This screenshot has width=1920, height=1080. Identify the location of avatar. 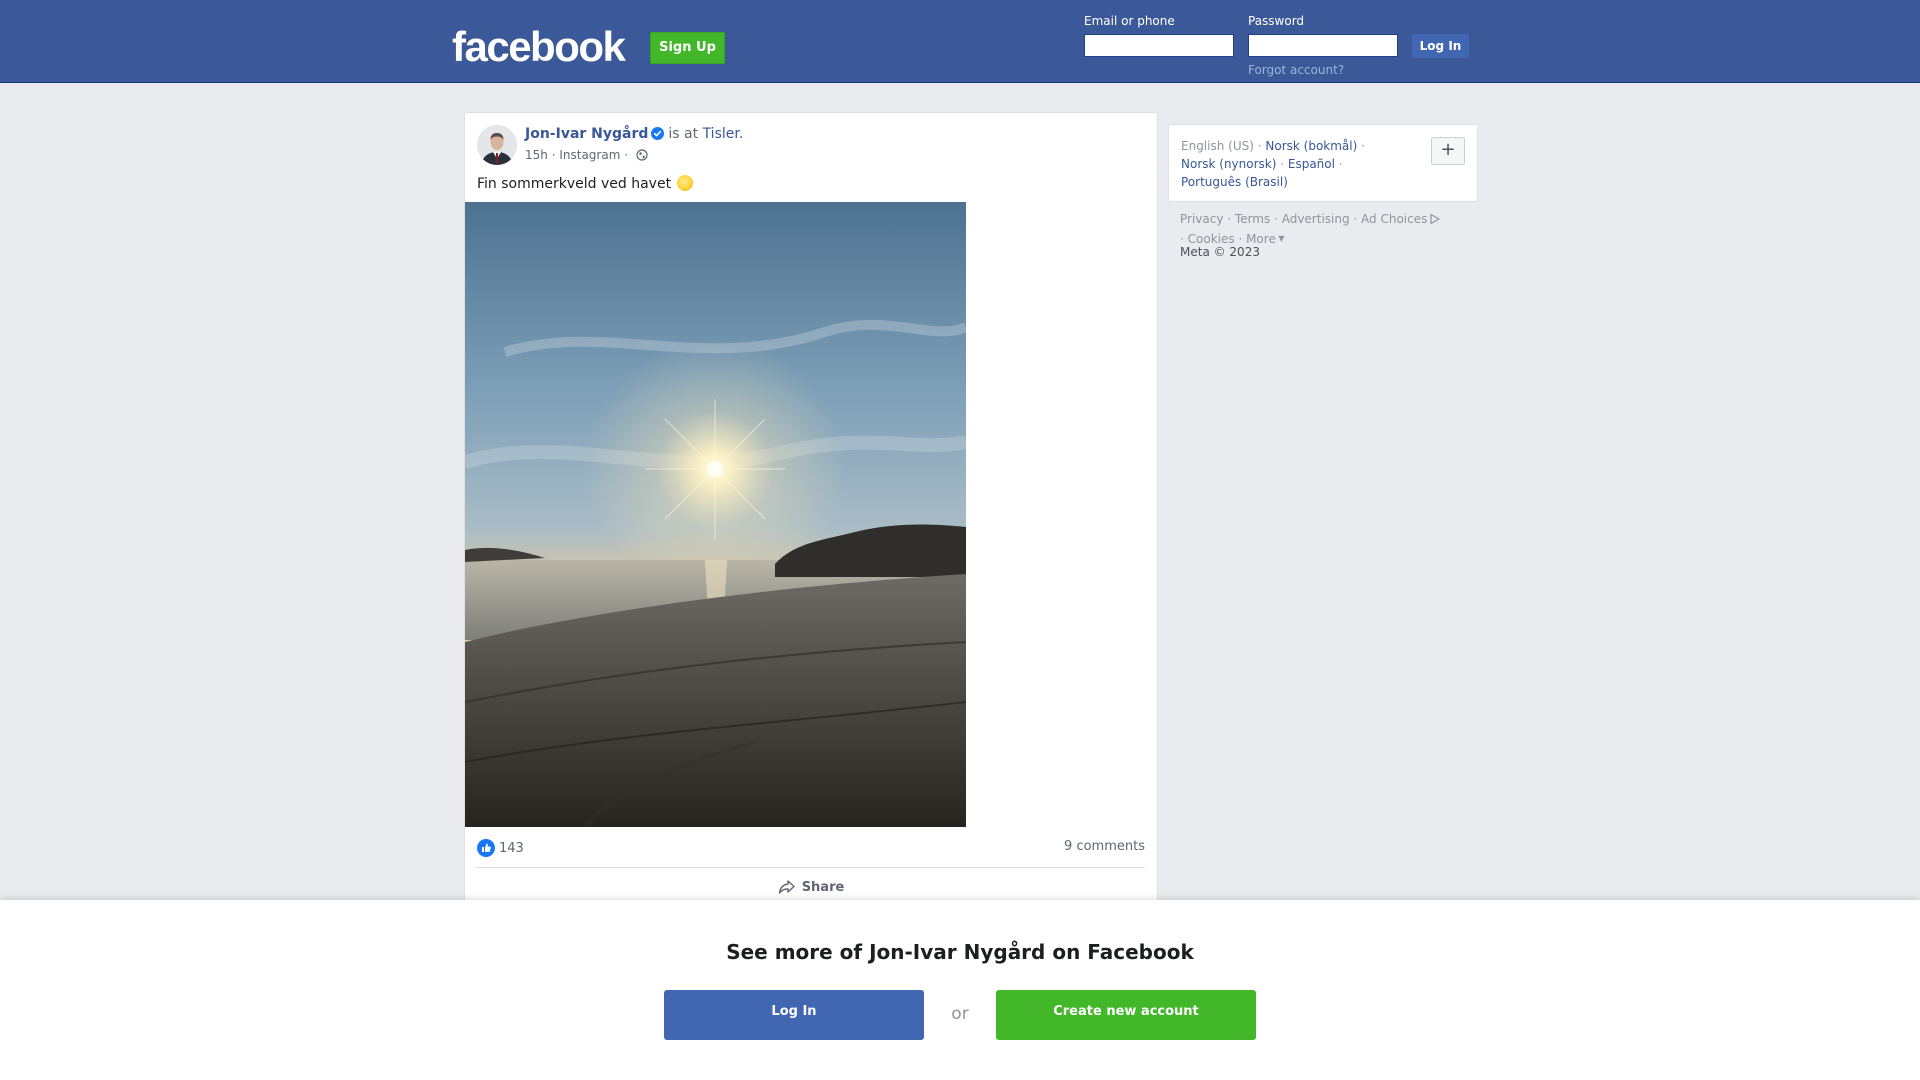
(497, 145).